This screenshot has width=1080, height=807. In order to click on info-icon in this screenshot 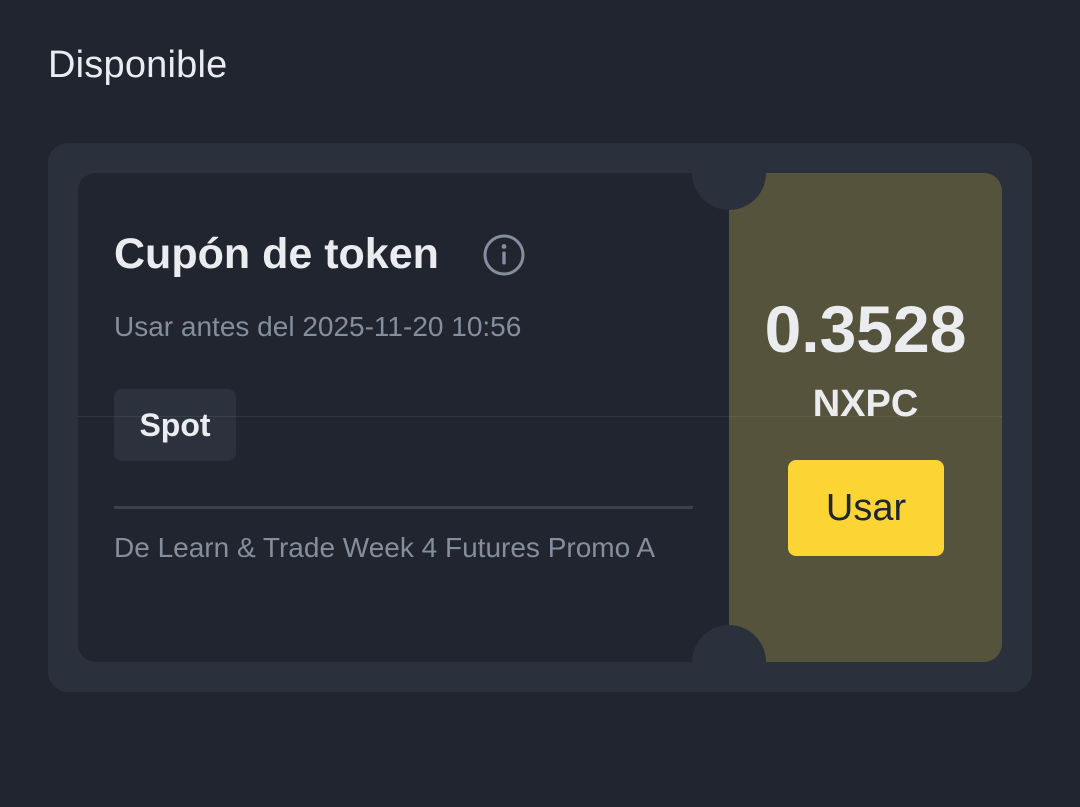, I will do `click(504, 255)`.